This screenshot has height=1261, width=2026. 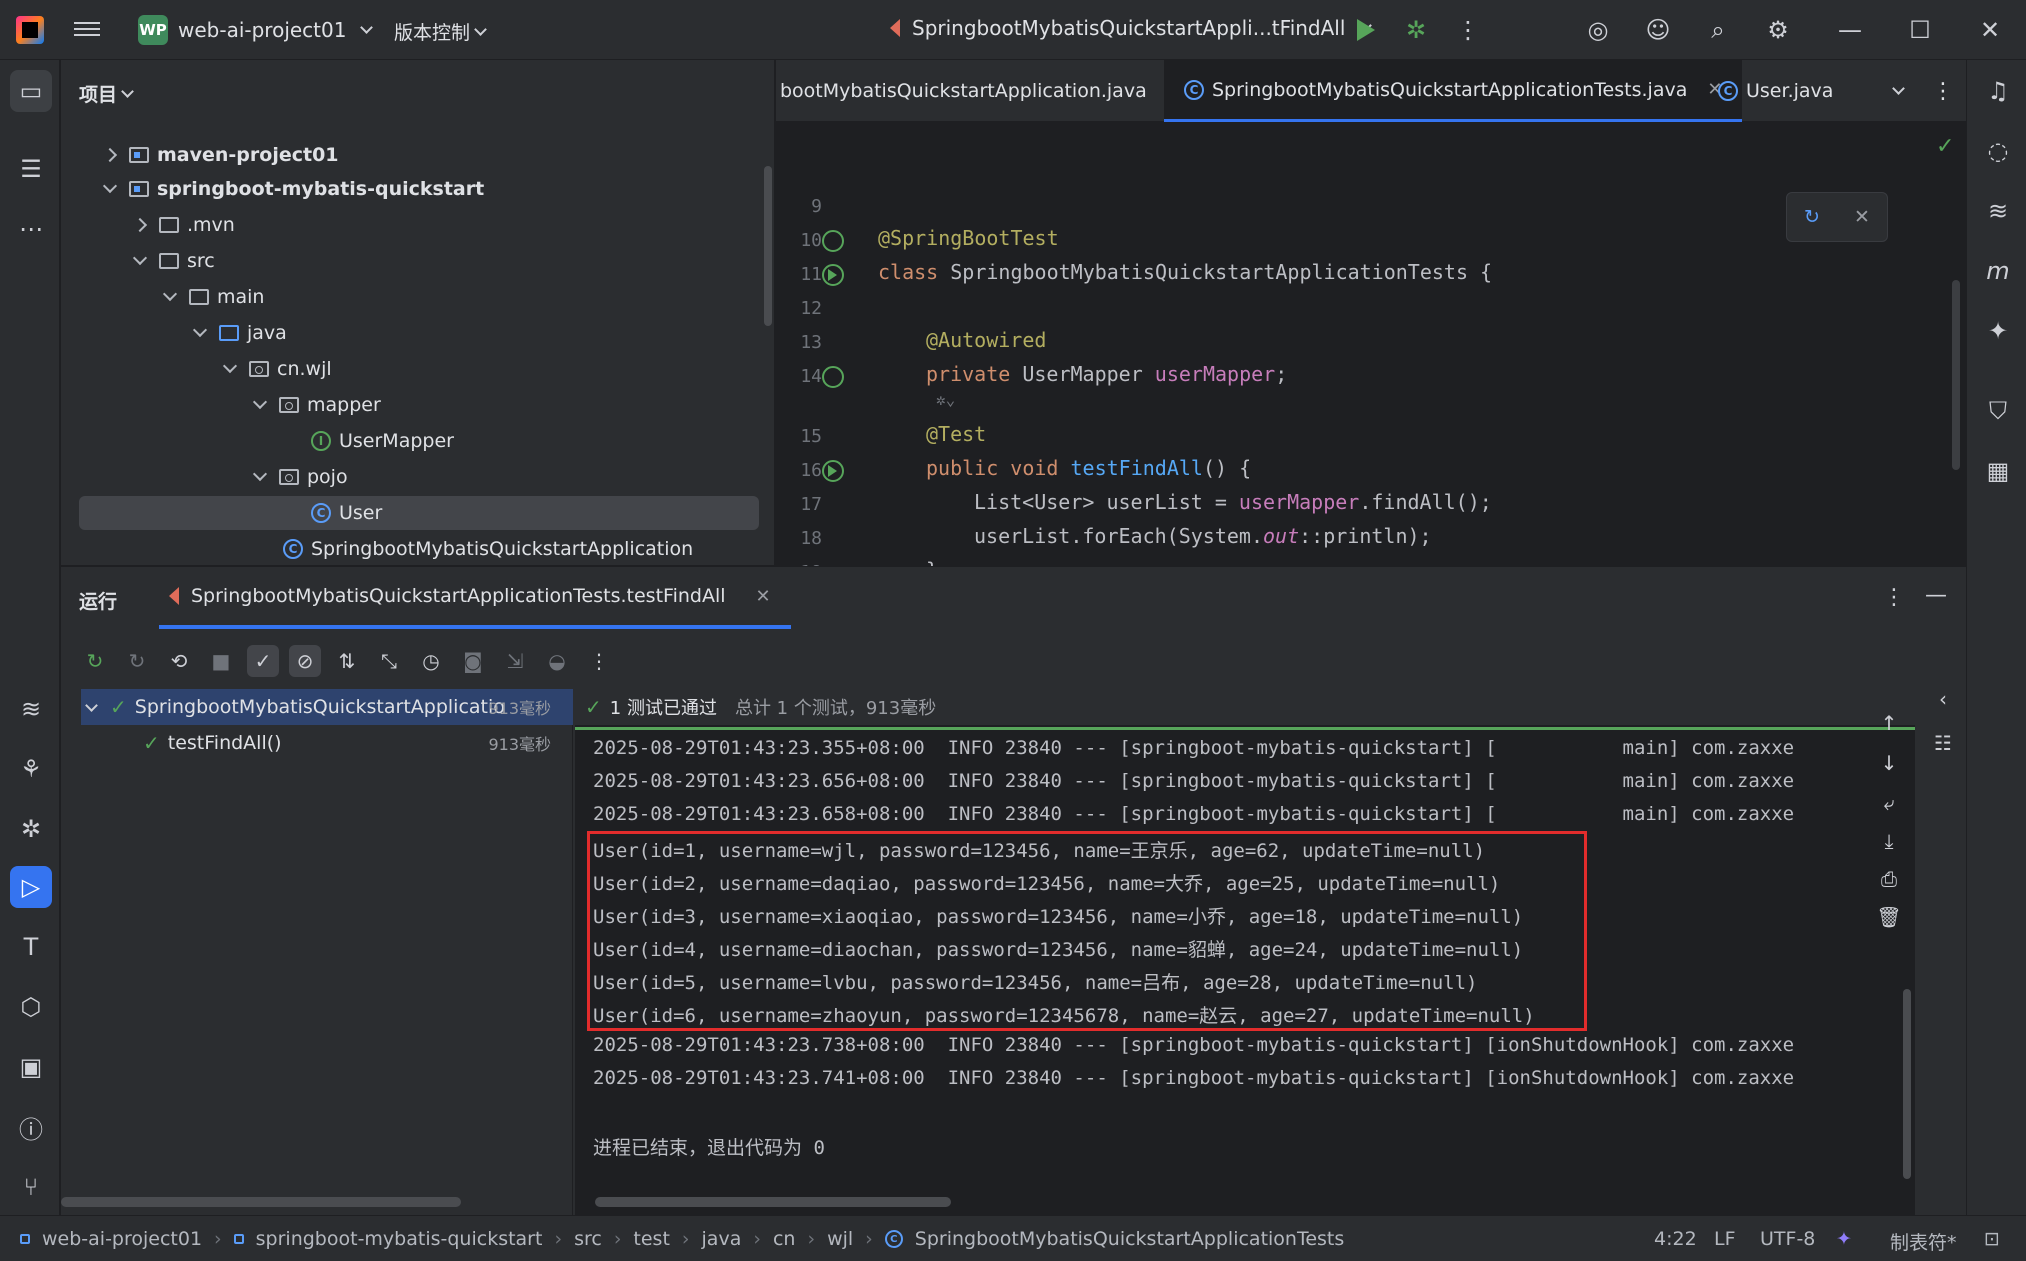 What do you see at coordinates (473, 661) in the screenshot?
I see `snapshot-button: ◙` at bounding box center [473, 661].